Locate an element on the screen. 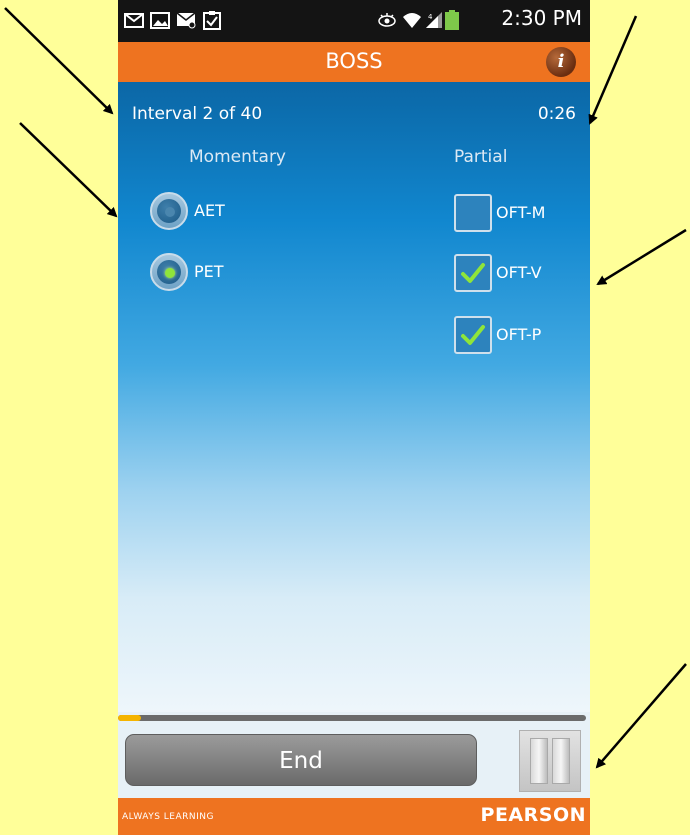 Image resolution: width=690 pixels, height=835 pixels. eye-icon is located at coordinates (387, 20).